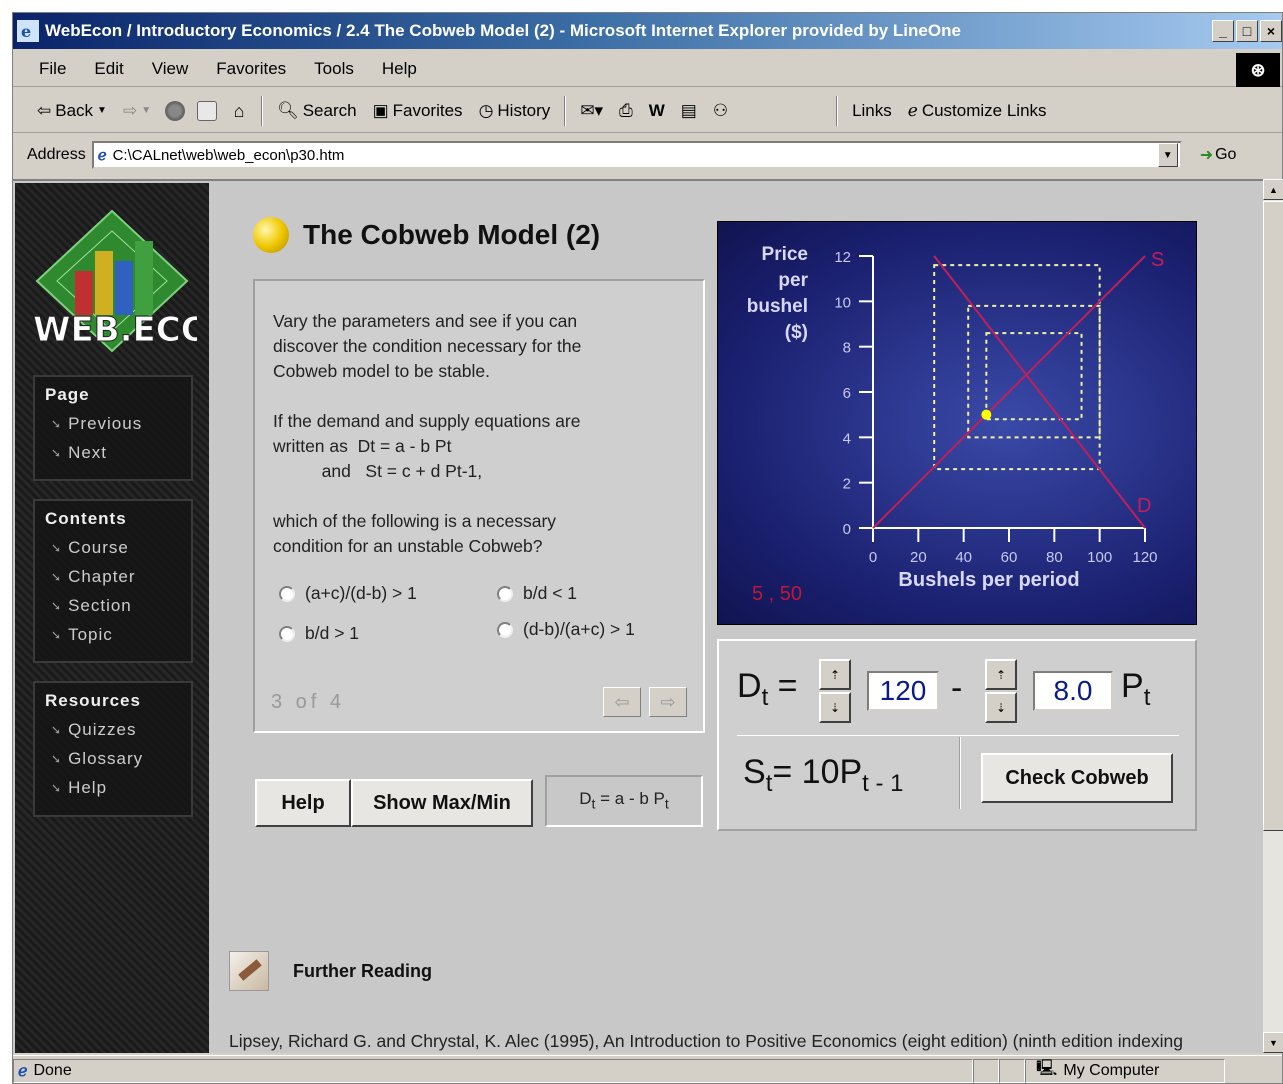 The image size is (1283, 1084). Describe the element at coordinates (137, 111) in the screenshot. I see `forward-button: ⇨ ▼` at that location.